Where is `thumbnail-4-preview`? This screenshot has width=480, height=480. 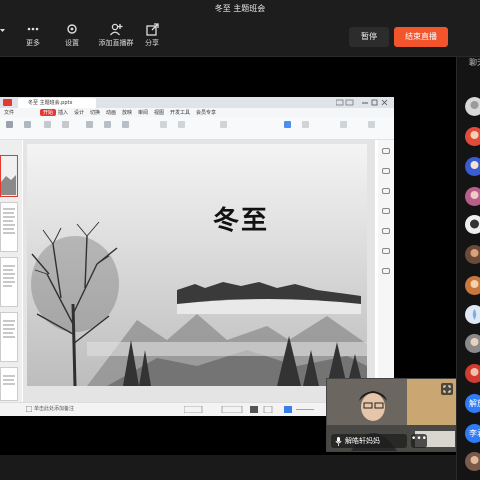
thumbnail-4-preview is located at coordinates (9, 329).